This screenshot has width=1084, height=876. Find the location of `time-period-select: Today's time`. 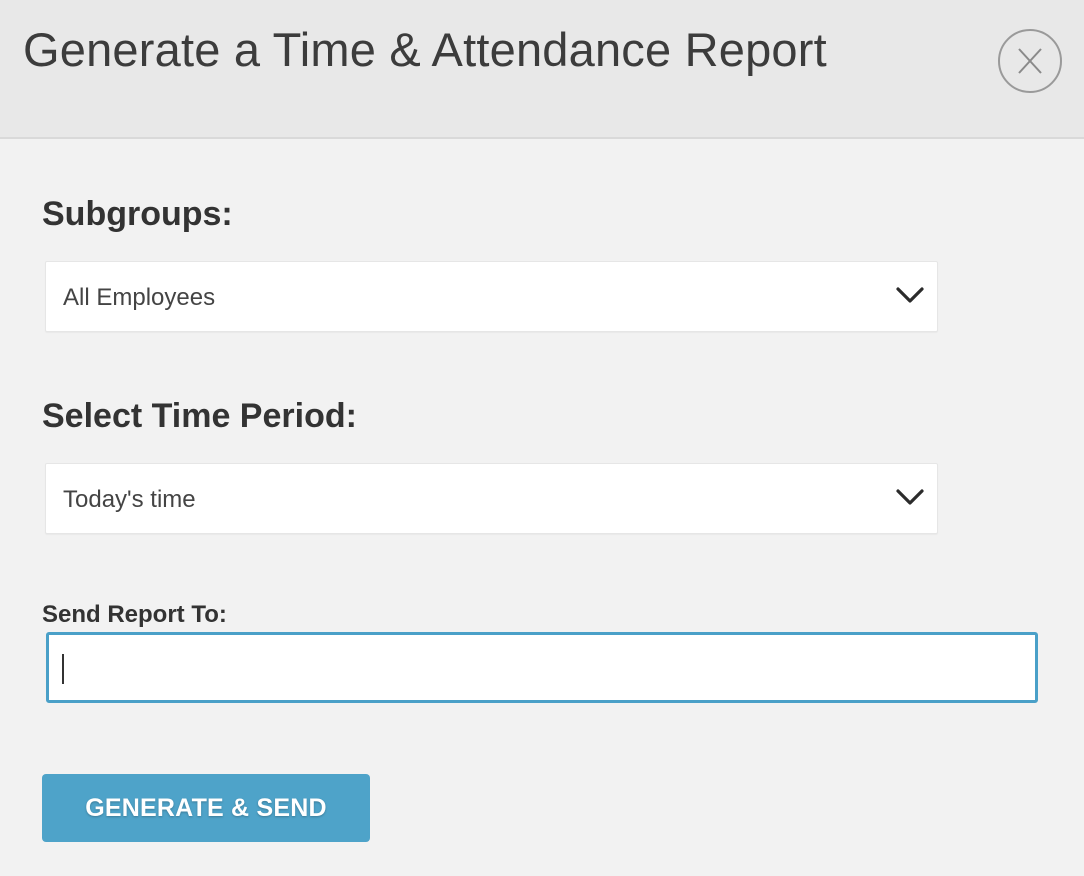

time-period-select: Today's time is located at coordinates (491, 498).